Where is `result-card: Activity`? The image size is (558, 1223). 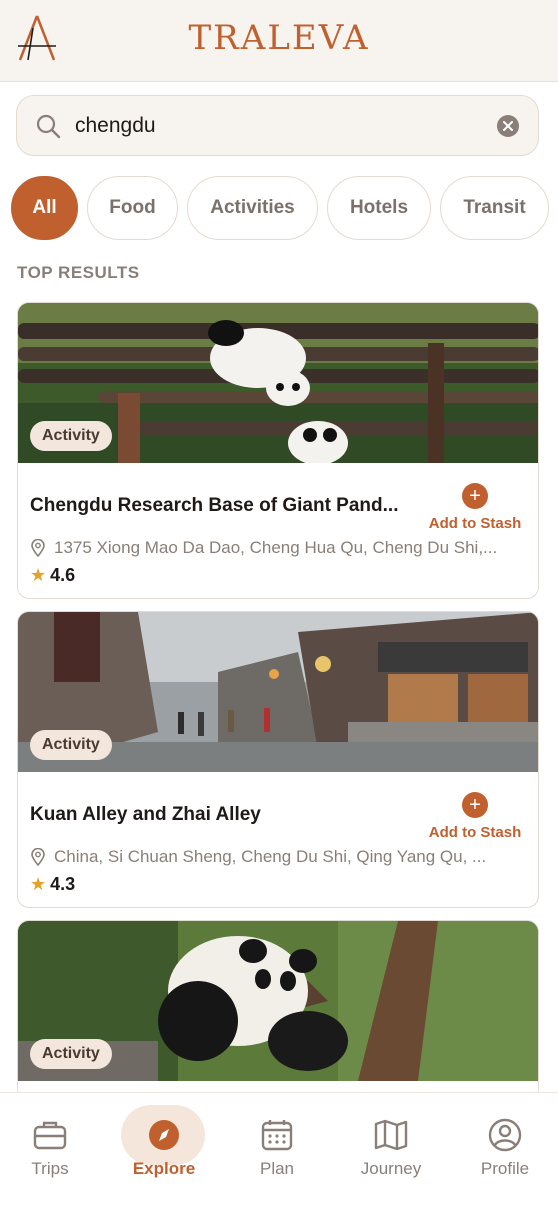
result-card: Activity is located at coordinates (278, 1010).